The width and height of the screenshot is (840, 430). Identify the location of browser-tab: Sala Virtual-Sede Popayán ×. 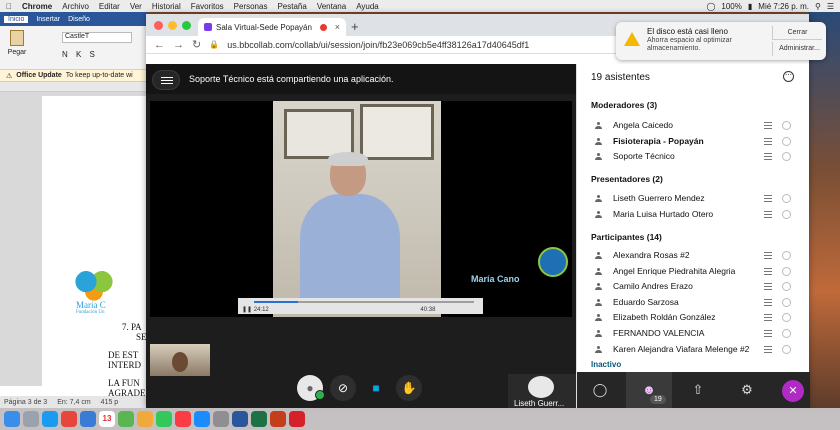
(272, 27).